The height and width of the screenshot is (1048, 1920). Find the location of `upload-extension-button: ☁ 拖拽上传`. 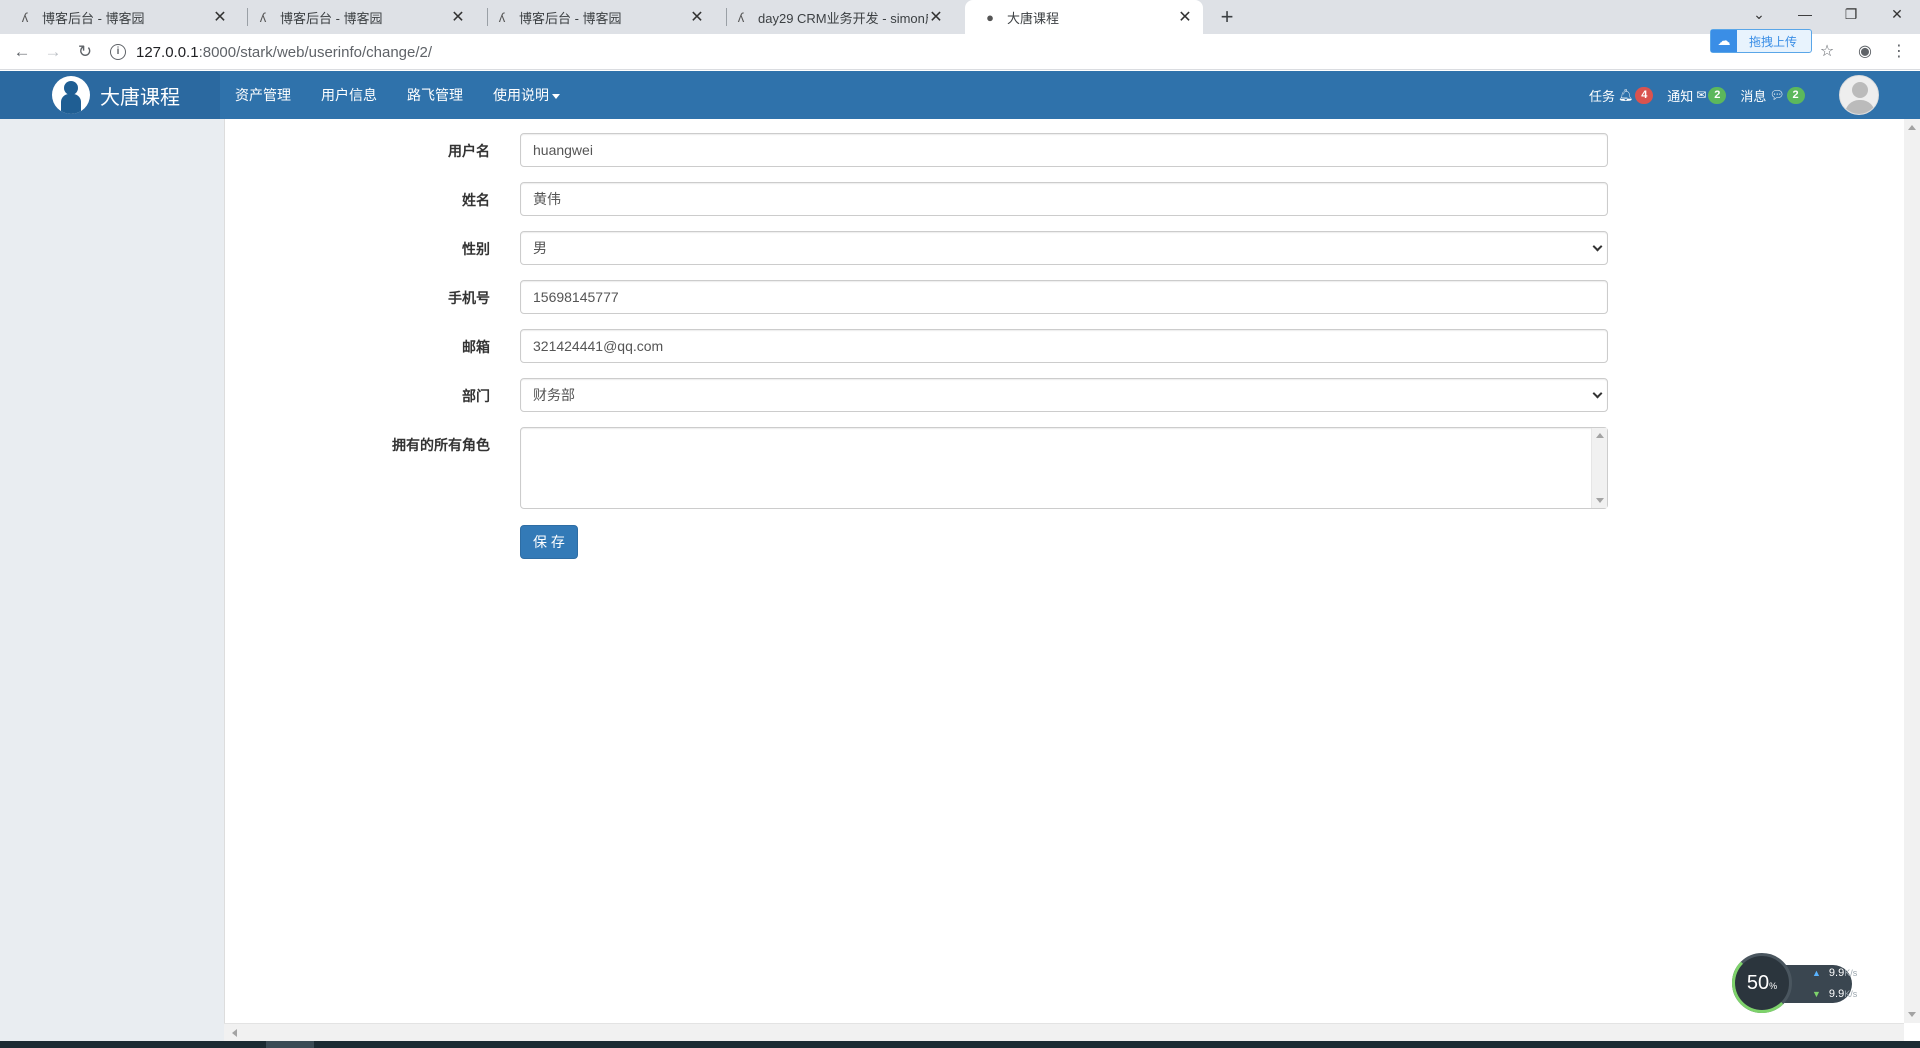

upload-extension-button: ☁ 拖拽上传 is located at coordinates (1761, 41).